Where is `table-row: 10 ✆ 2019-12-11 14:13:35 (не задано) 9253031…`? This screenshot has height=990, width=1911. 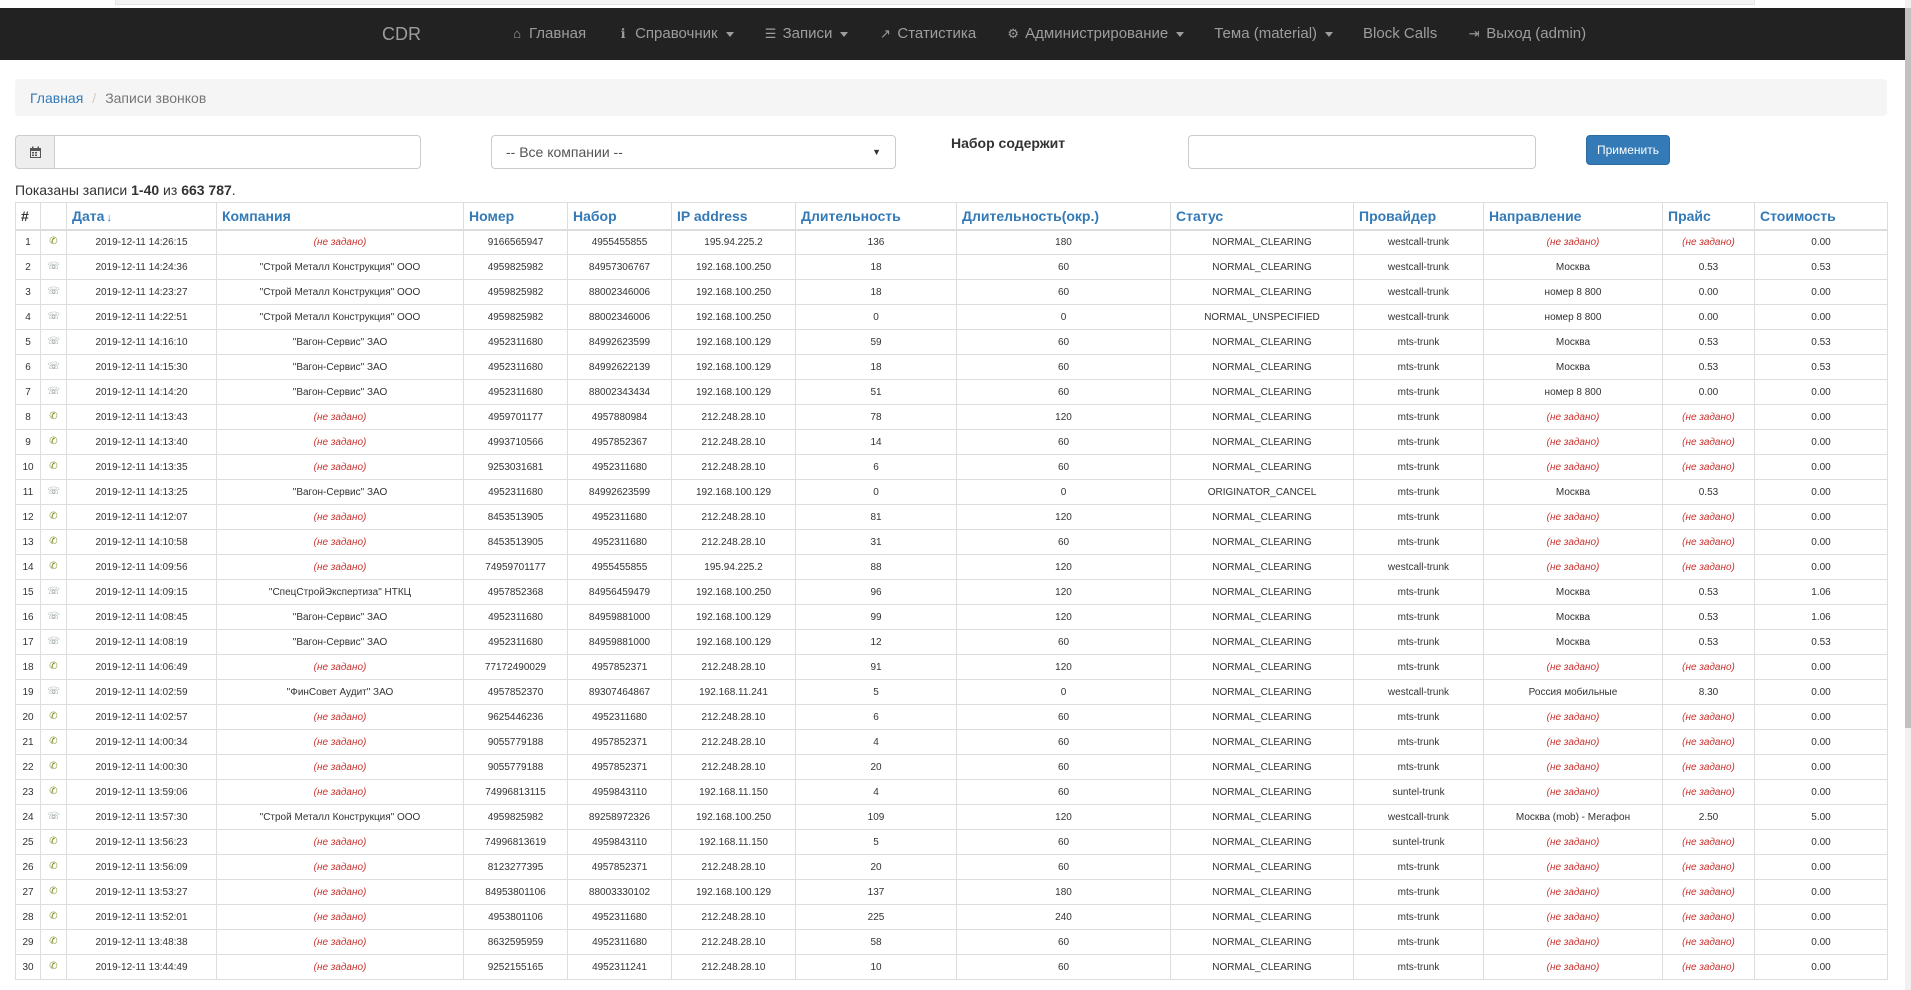 table-row: 10 ✆ 2019-12-11 14:13:35 (не задано) 9253031… is located at coordinates (951, 467).